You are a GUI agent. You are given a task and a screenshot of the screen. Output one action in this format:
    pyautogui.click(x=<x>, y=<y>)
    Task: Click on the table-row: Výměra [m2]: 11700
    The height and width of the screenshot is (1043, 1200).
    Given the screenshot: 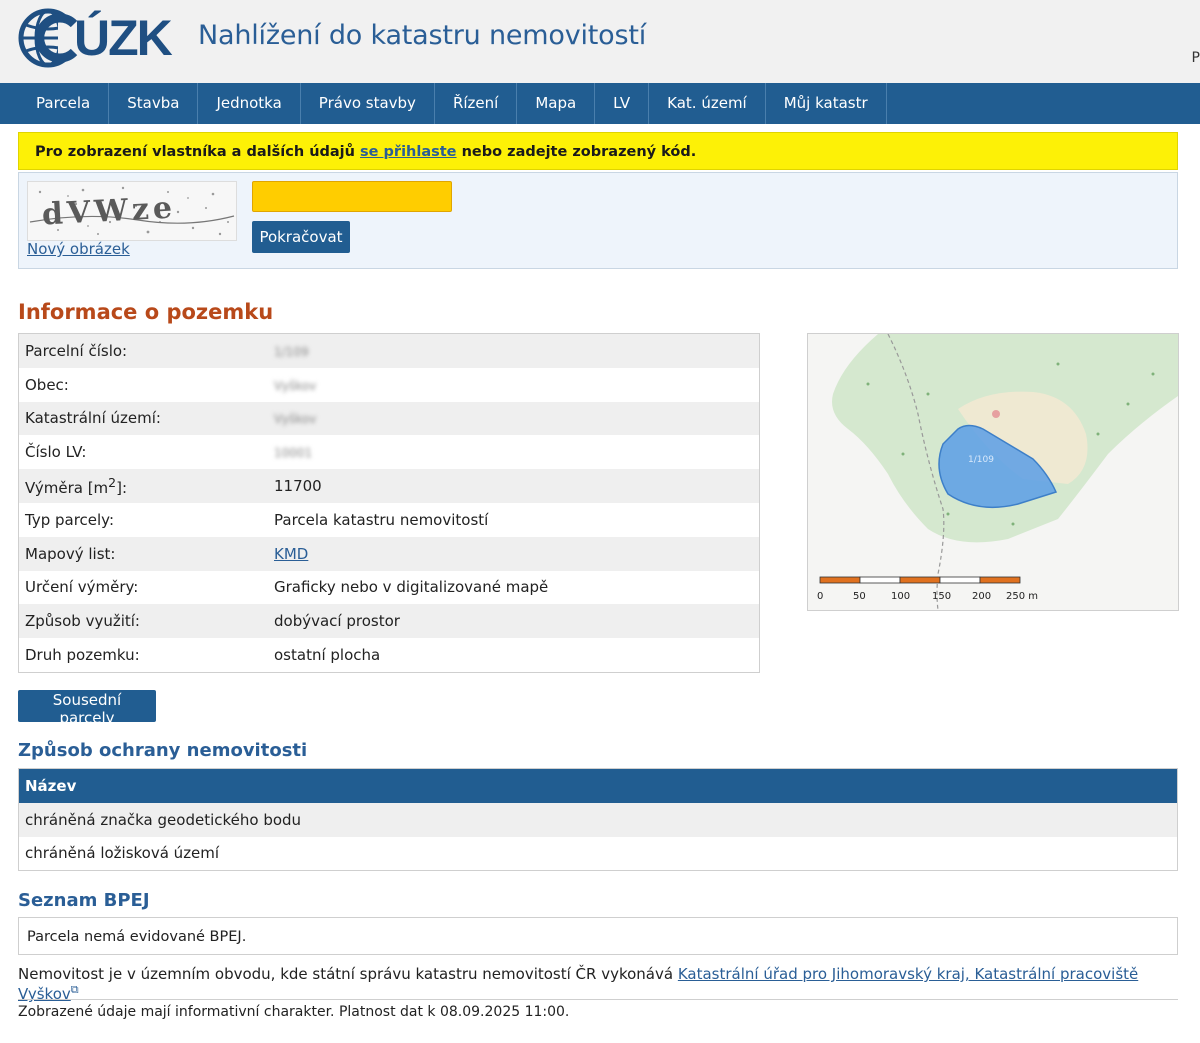 What is the action you would take?
    pyautogui.click(x=389, y=486)
    